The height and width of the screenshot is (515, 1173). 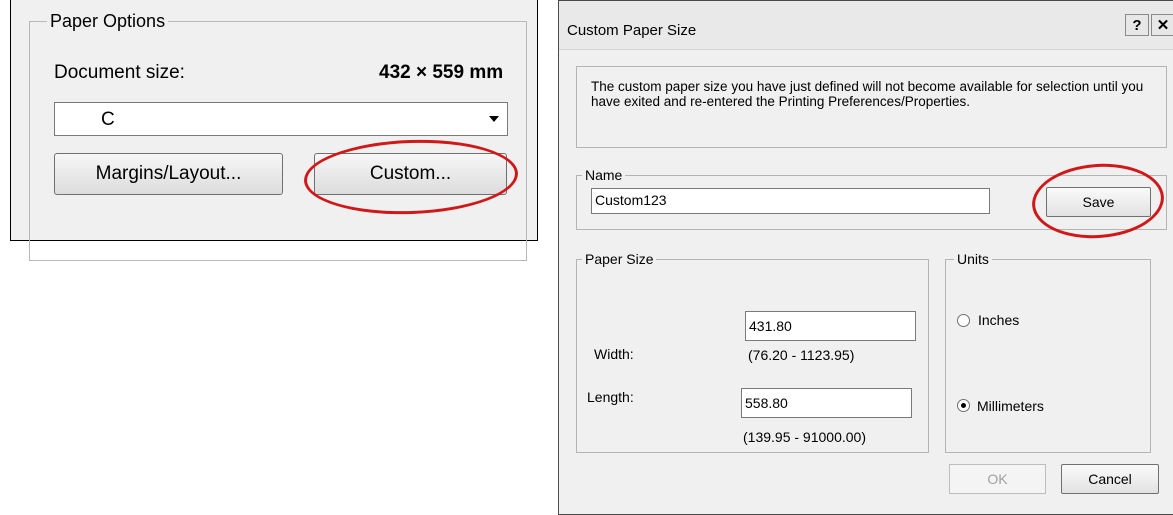 I want to click on dialog-titlebar: Custom Paper Size ? ✕, so click(x=866, y=25).